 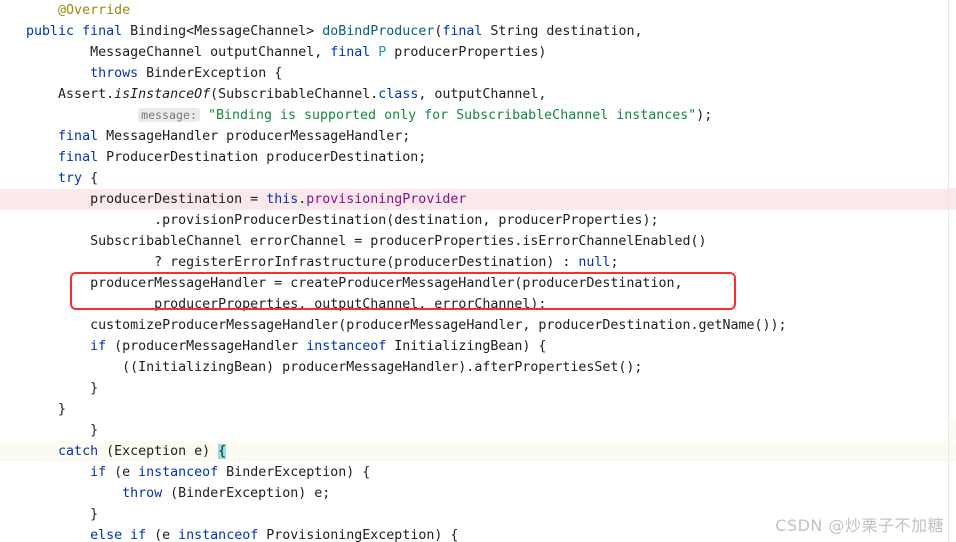 What do you see at coordinates (282, 199) in the screenshot?
I see `code-token-kw: this` at bounding box center [282, 199].